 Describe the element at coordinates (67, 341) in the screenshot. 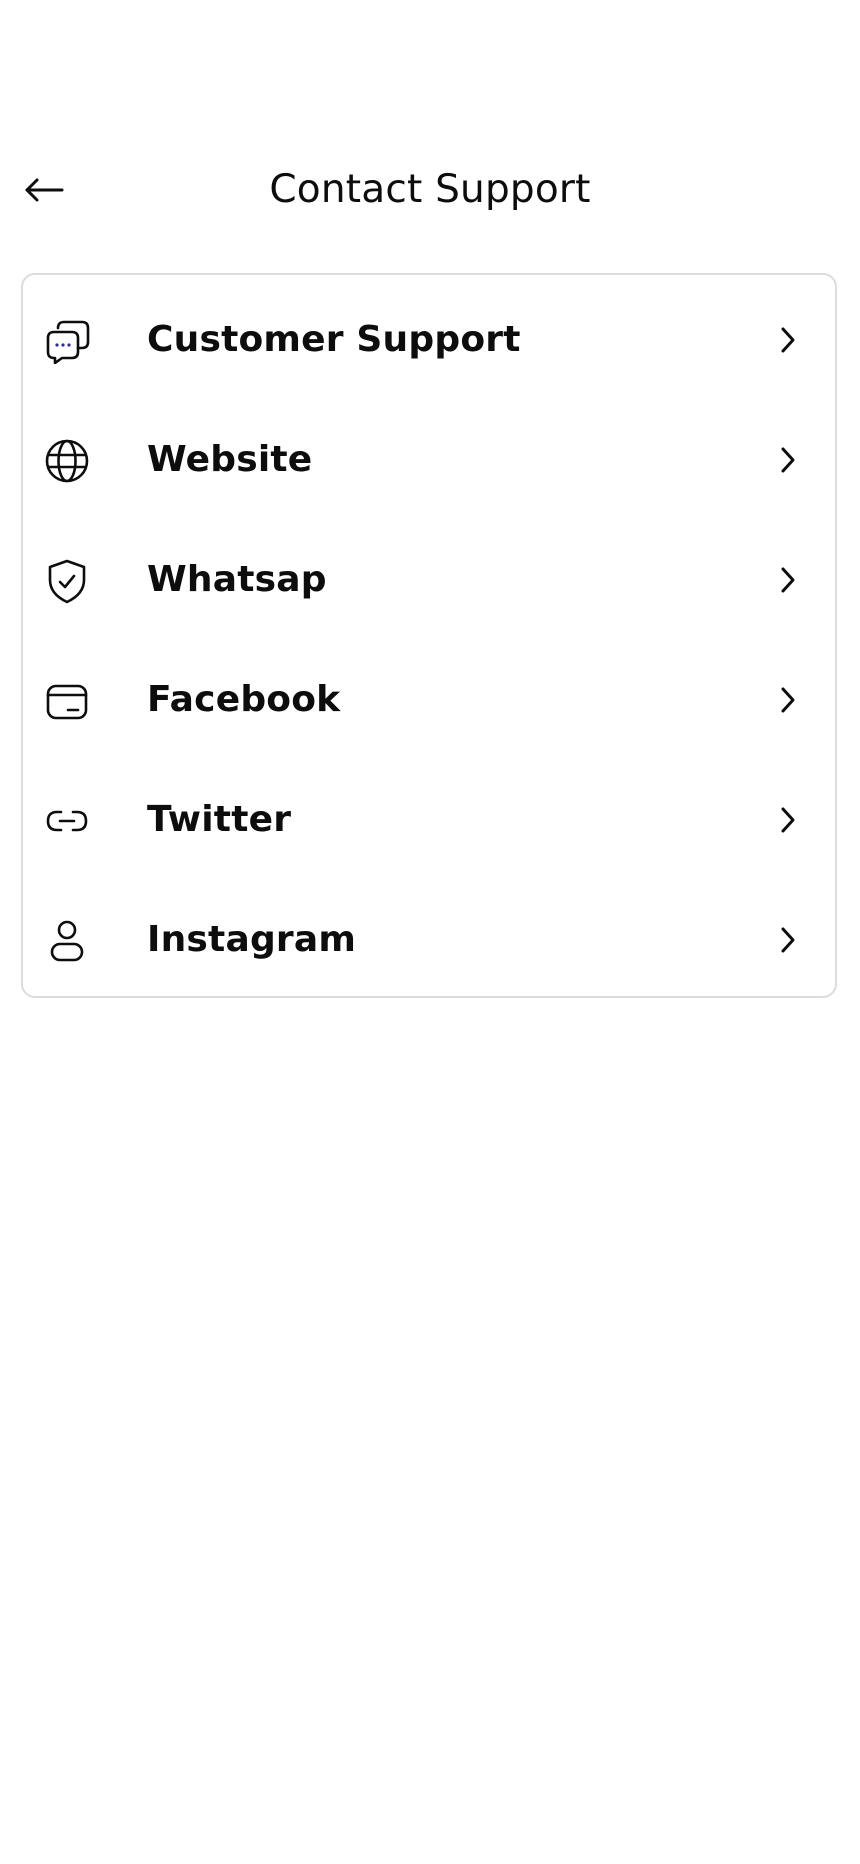

I see `chat-bubbles-icon` at that location.